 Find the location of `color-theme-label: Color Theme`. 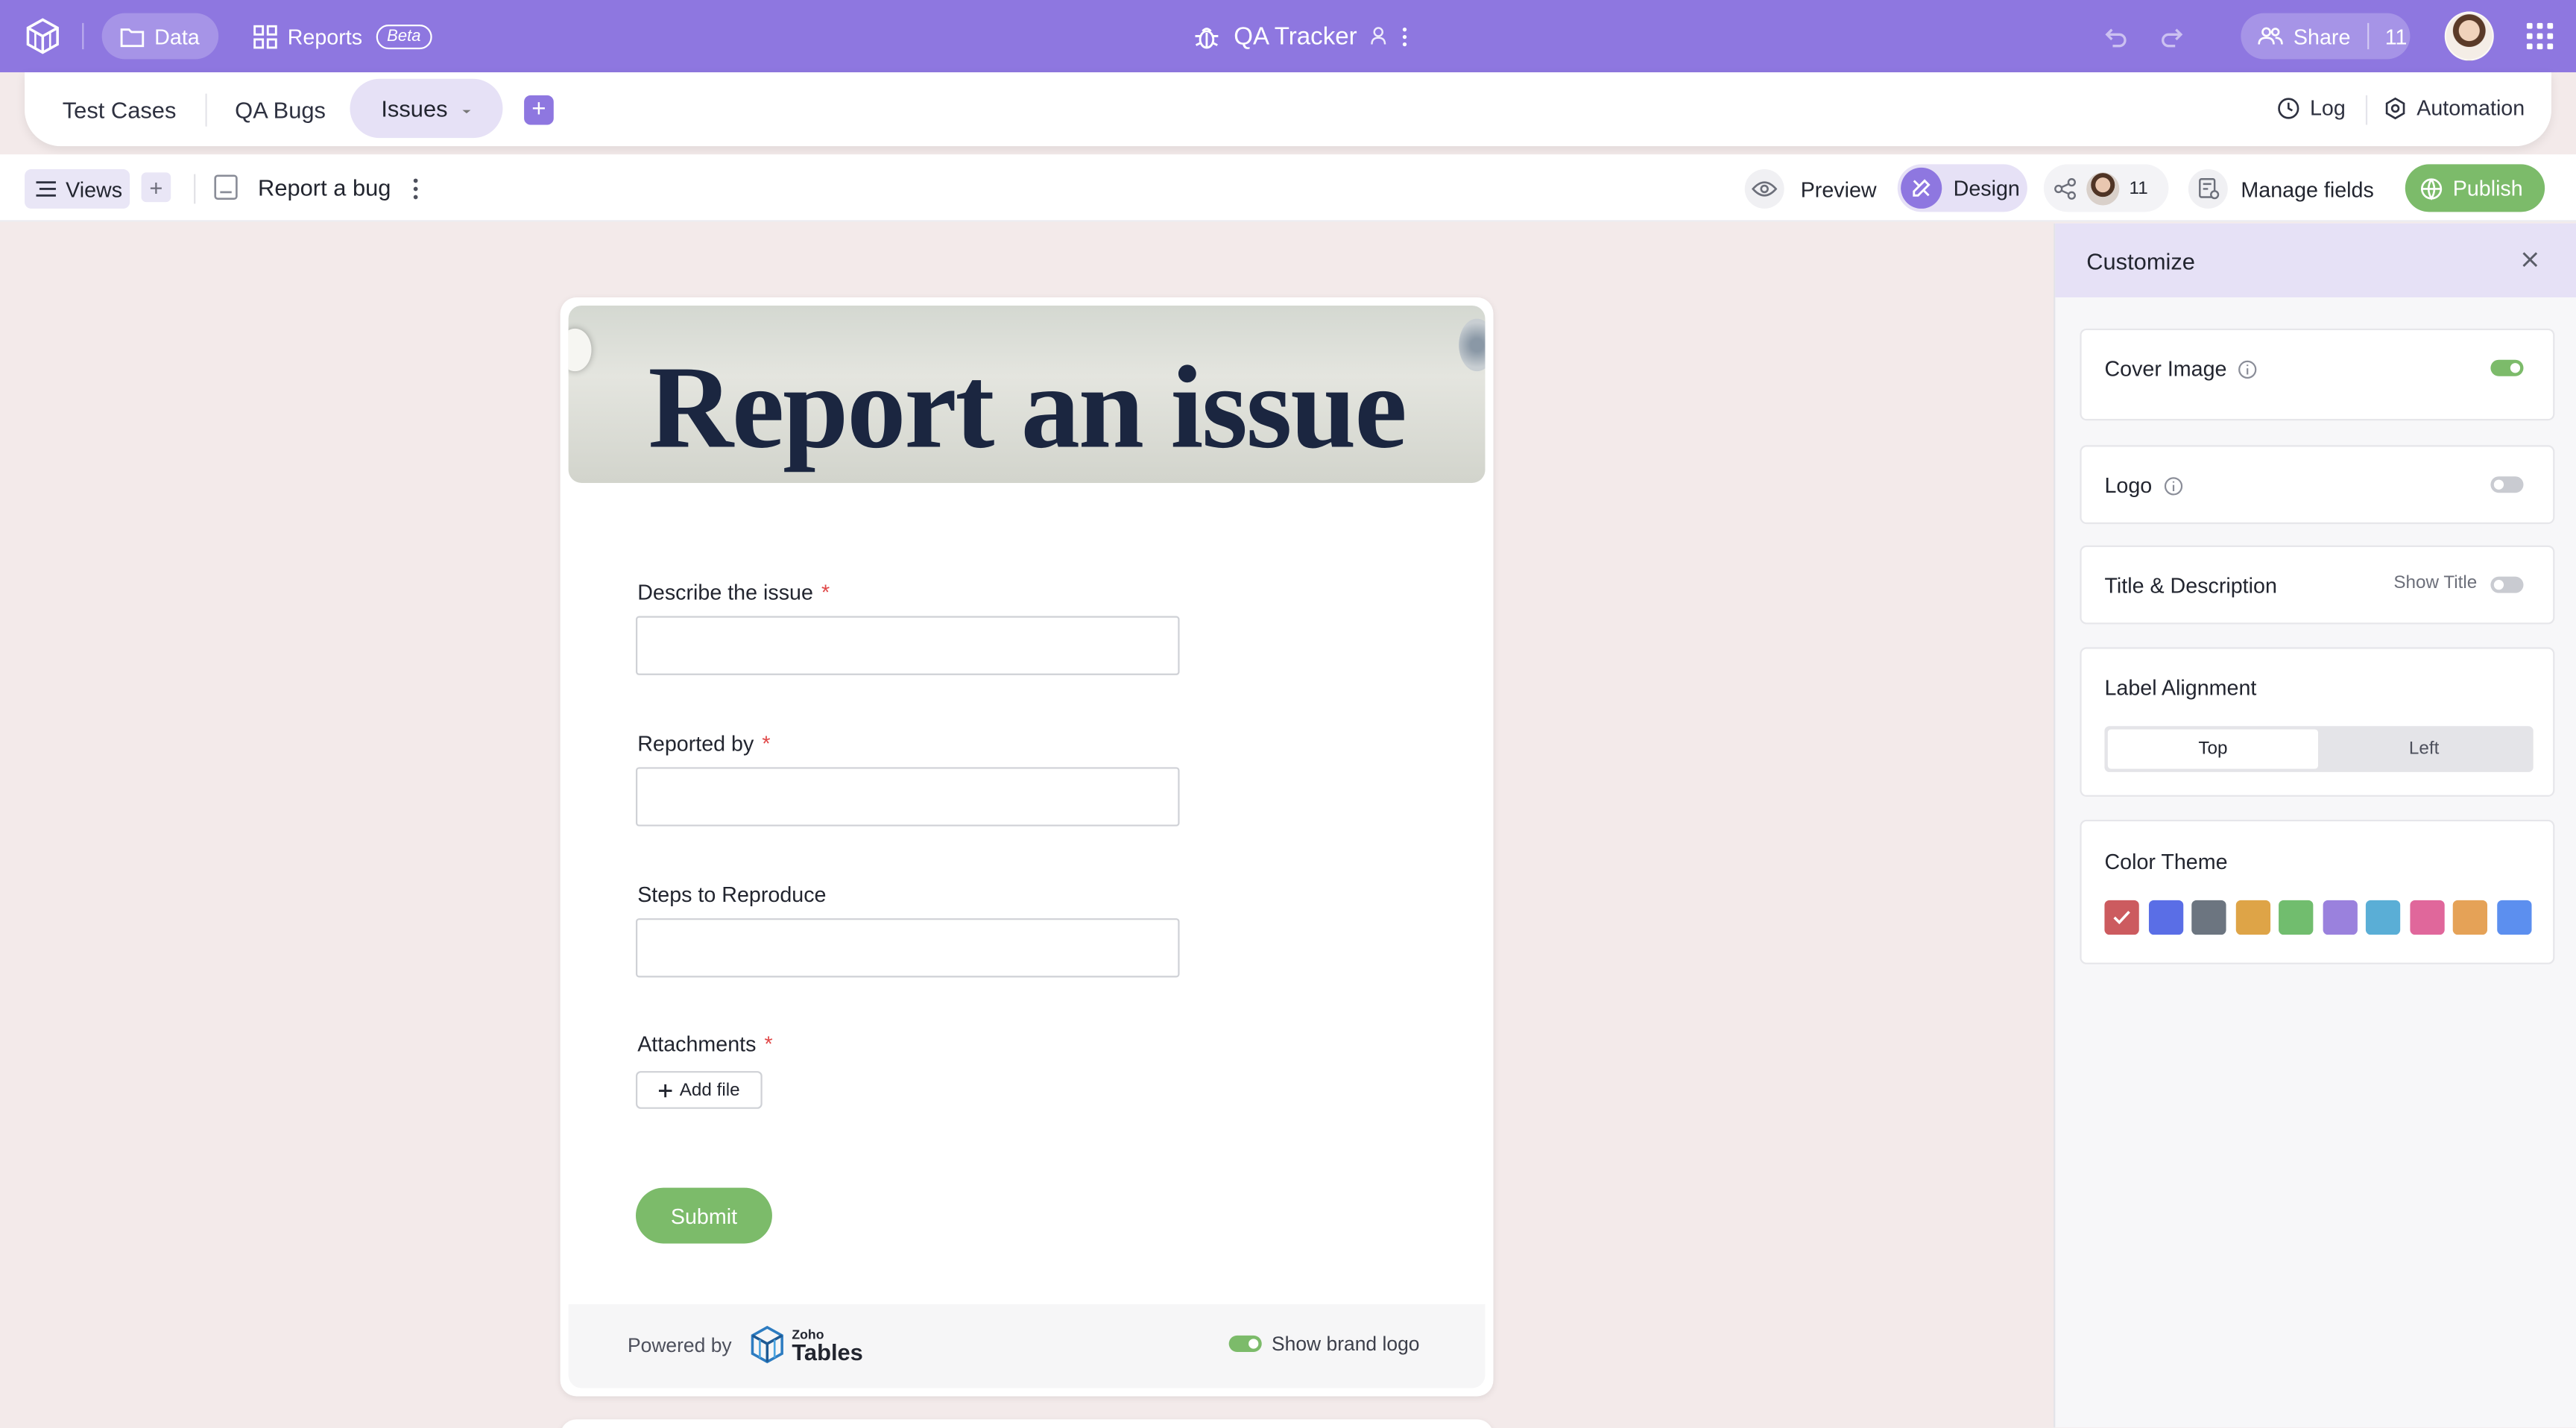

color-theme-label: Color Theme is located at coordinates (2166, 861).